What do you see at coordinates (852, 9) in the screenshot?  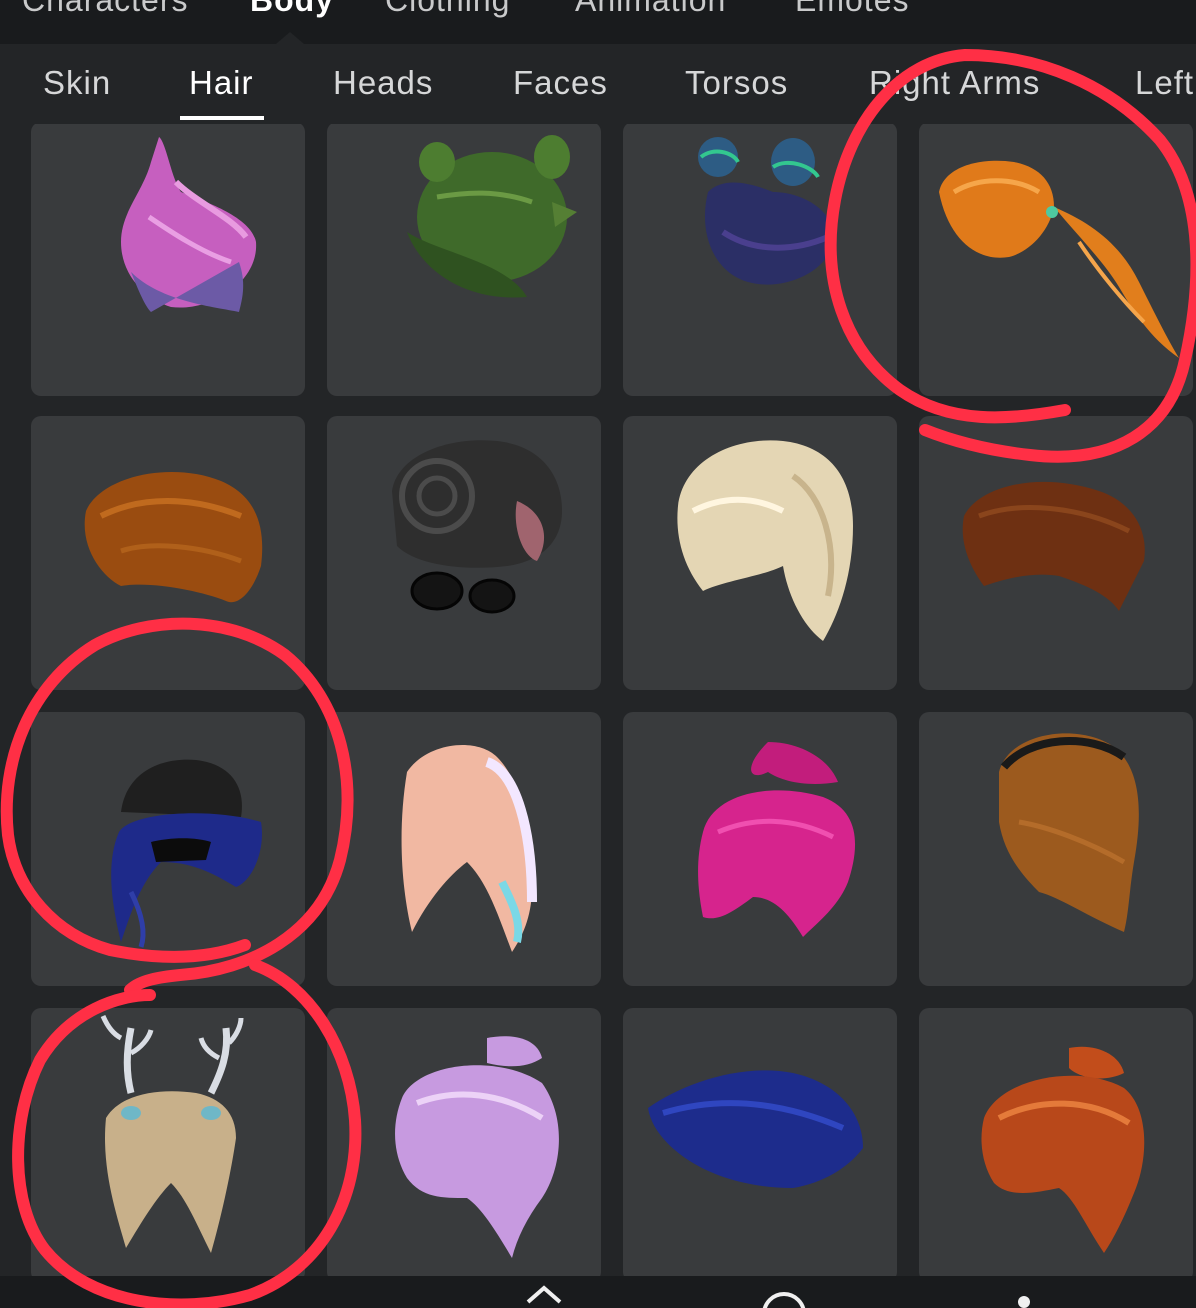 I see `tab-emotes: Emotes` at bounding box center [852, 9].